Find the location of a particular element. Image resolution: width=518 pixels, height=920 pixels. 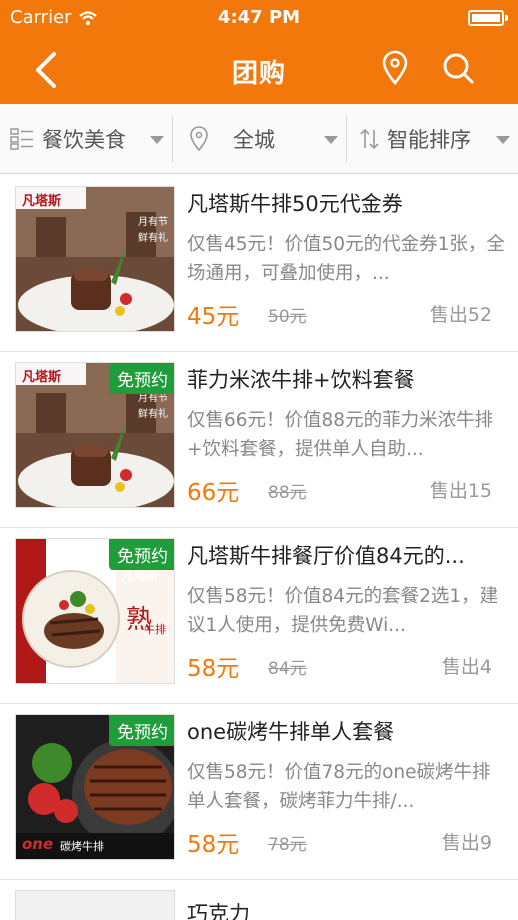

sort-filter-label: 智能排序 is located at coordinates (429, 139).